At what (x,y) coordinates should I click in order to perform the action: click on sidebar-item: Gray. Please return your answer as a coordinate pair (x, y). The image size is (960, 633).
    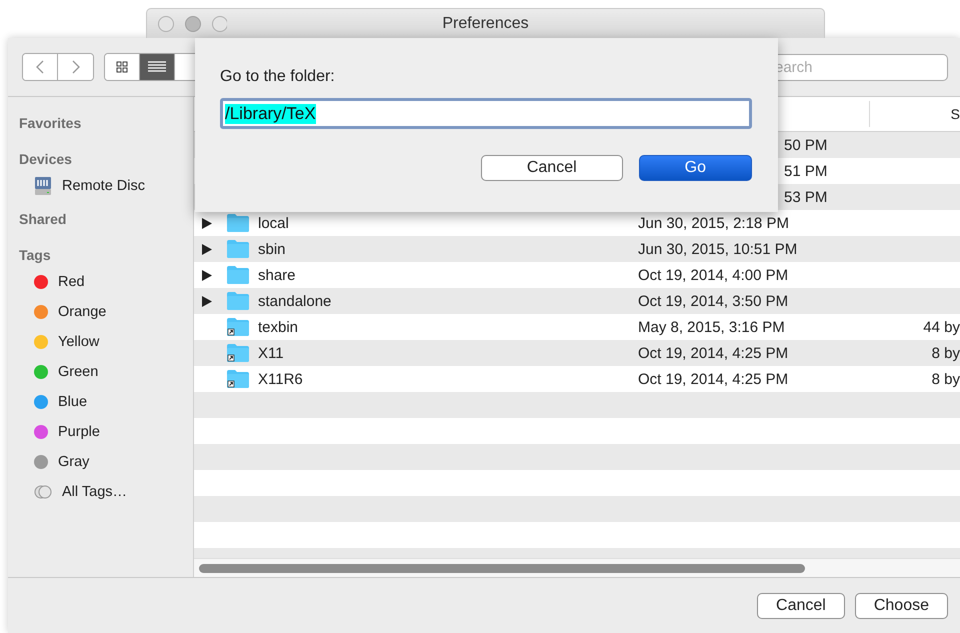
    Looking at the image, I should click on (106, 462).